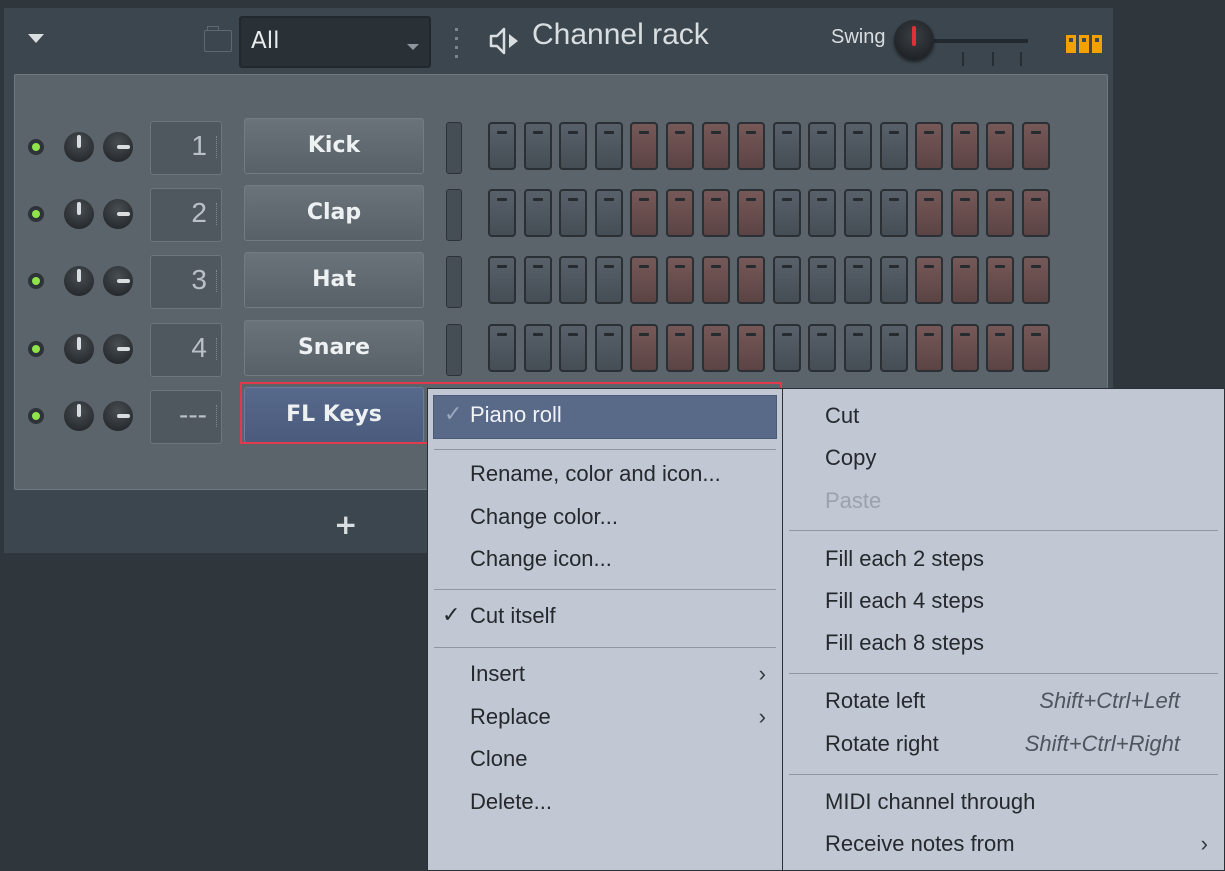  I want to click on mixer-track-selector: 4, so click(186, 350).